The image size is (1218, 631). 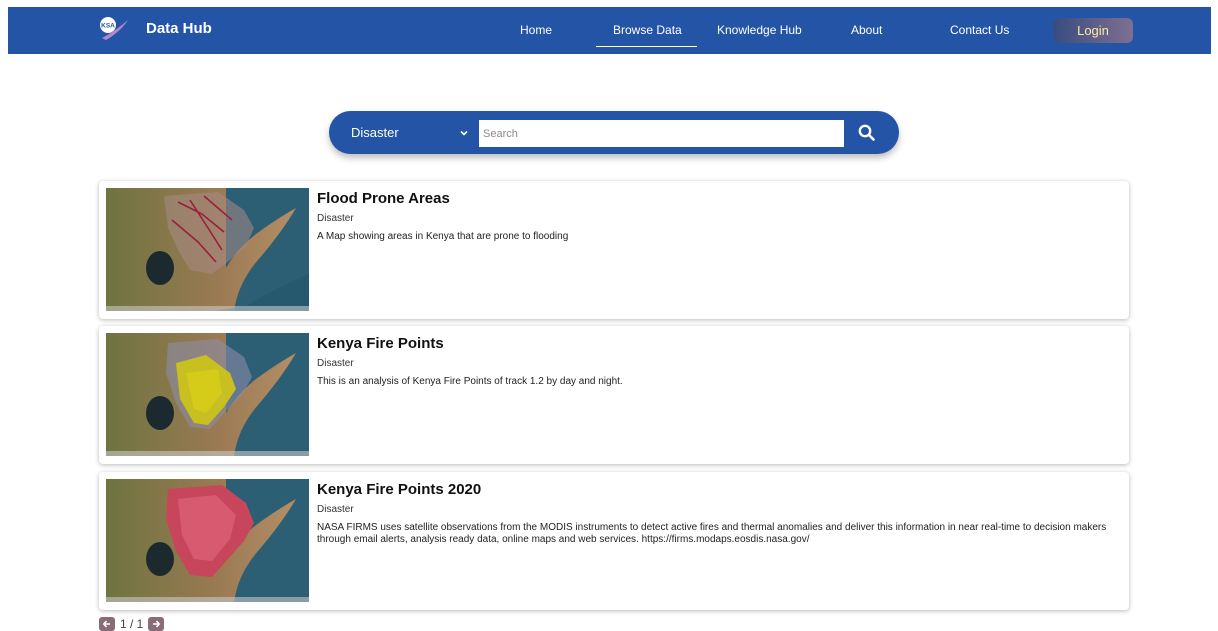 What do you see at coordinates (108, 26) in the screenshot?
I see `logo-text: KSA` at bounding box center [108, 26].